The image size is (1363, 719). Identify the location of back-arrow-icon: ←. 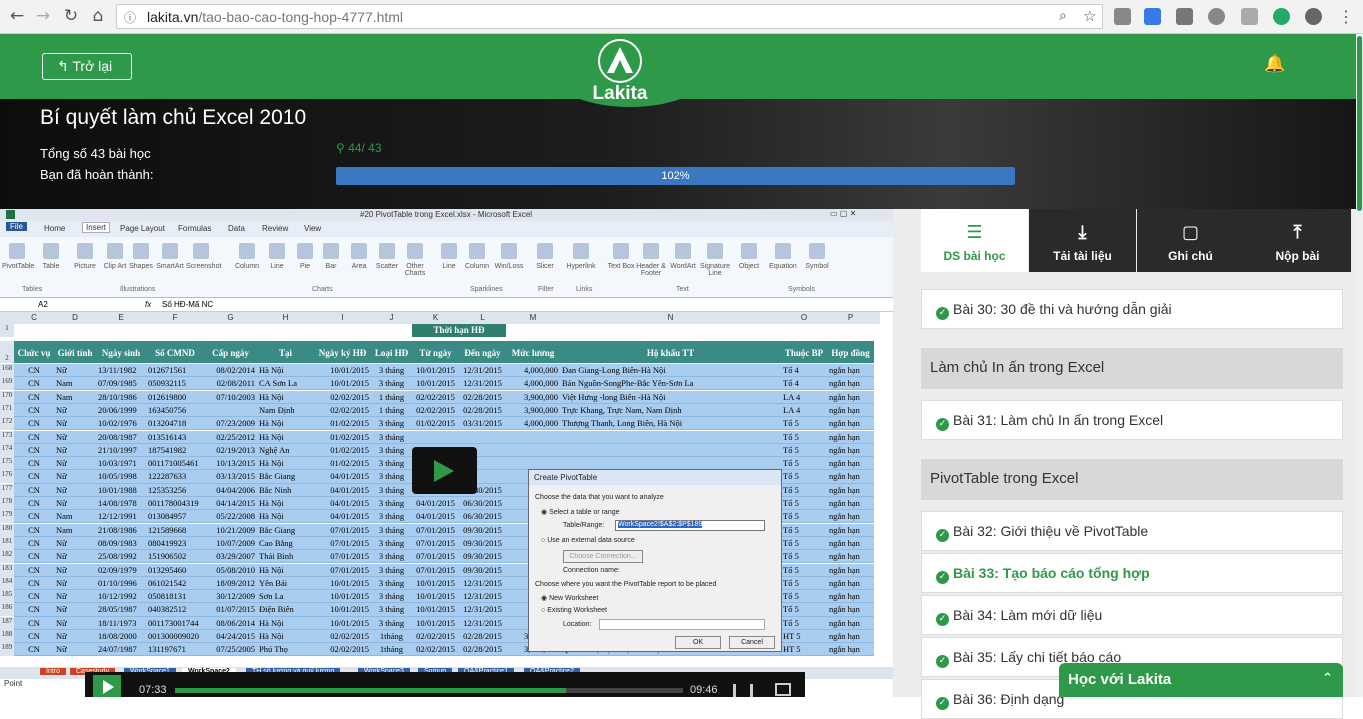
(17, 16).